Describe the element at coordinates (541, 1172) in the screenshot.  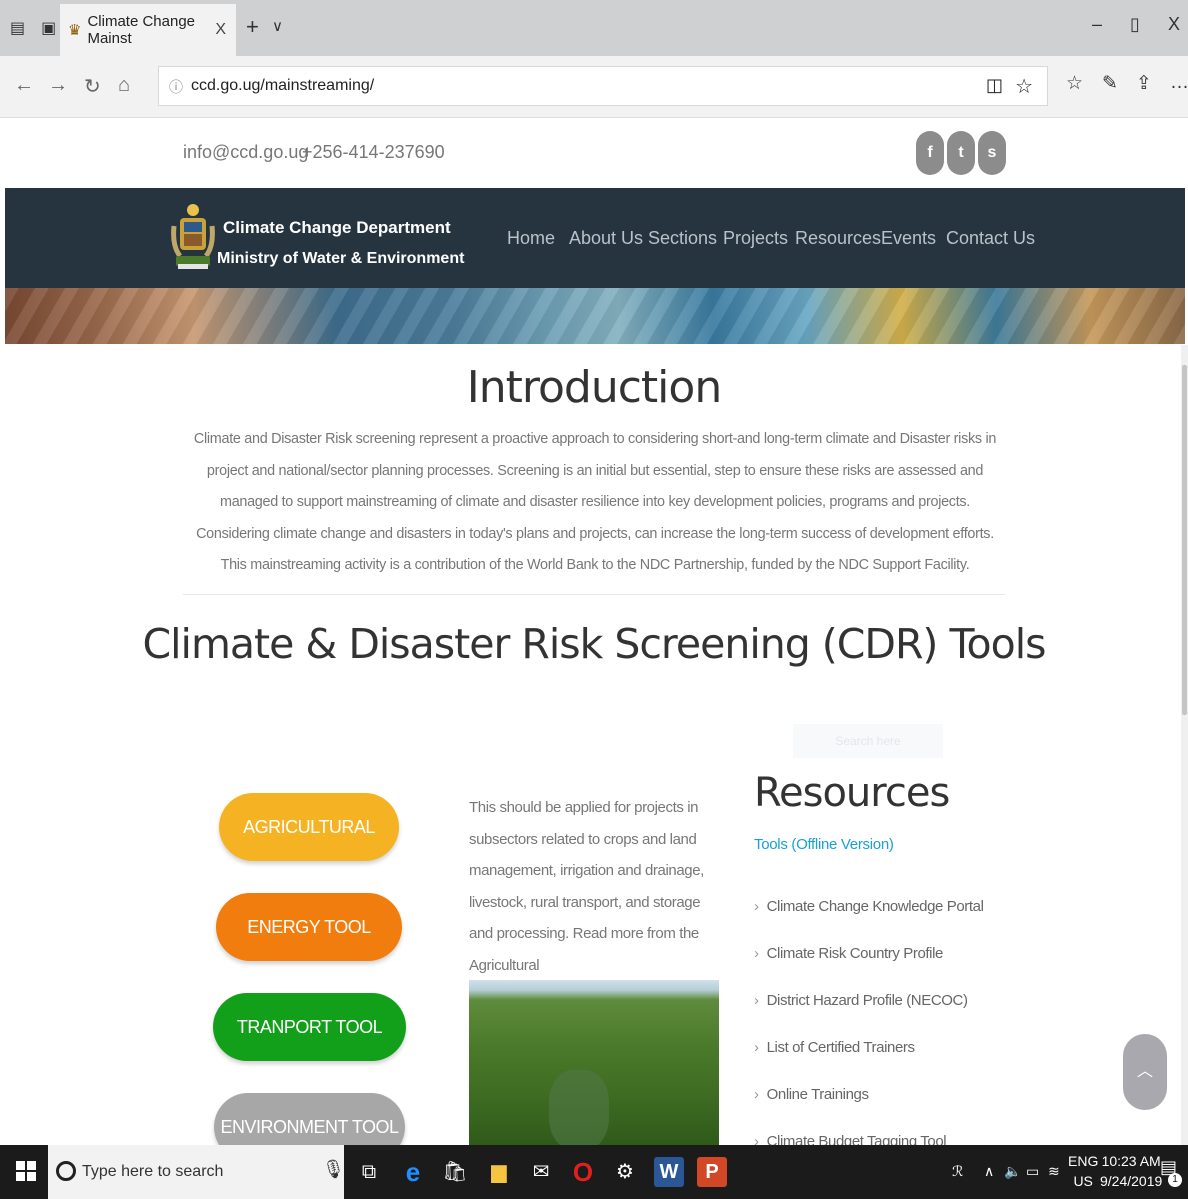
I see `mail-icon: ✉` at that location.